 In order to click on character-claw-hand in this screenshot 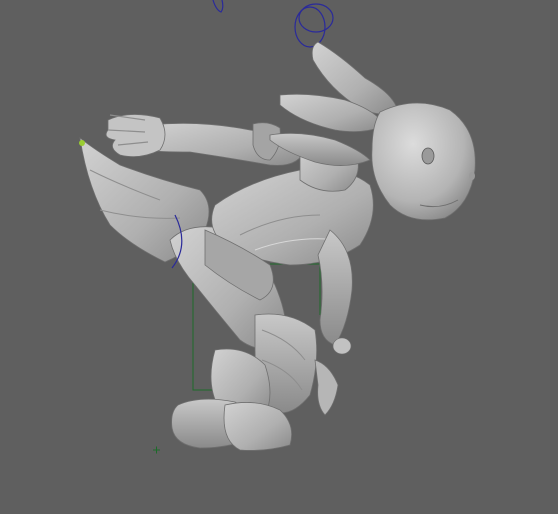, I will do `click(326, 387)`.